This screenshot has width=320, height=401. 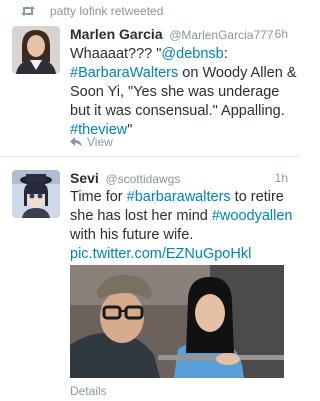 I want to click on tweet-timestamp: 6h, so click(x=281, y=34).